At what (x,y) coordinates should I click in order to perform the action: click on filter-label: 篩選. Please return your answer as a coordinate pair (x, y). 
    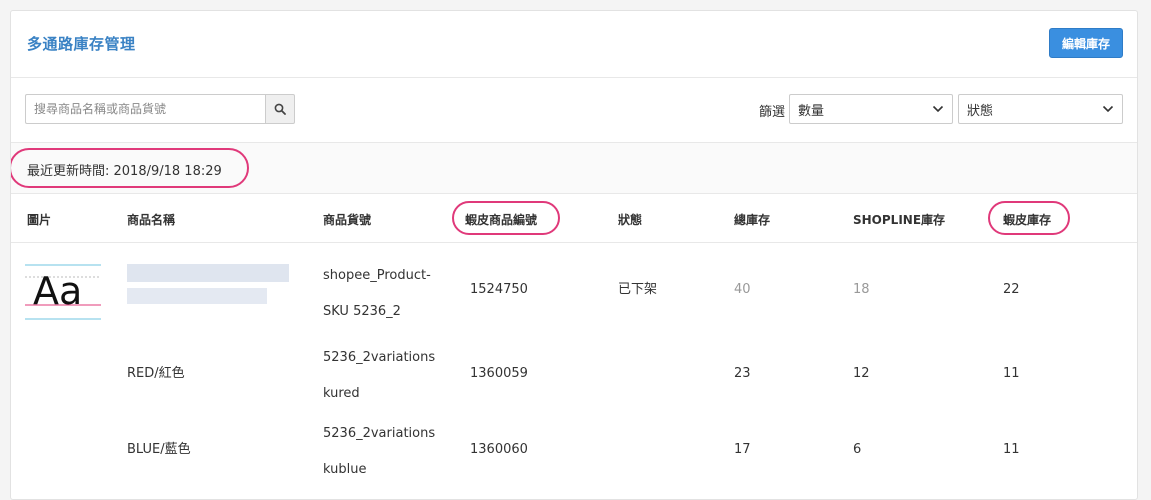
    Looking at the image, I should click on (772, 112).